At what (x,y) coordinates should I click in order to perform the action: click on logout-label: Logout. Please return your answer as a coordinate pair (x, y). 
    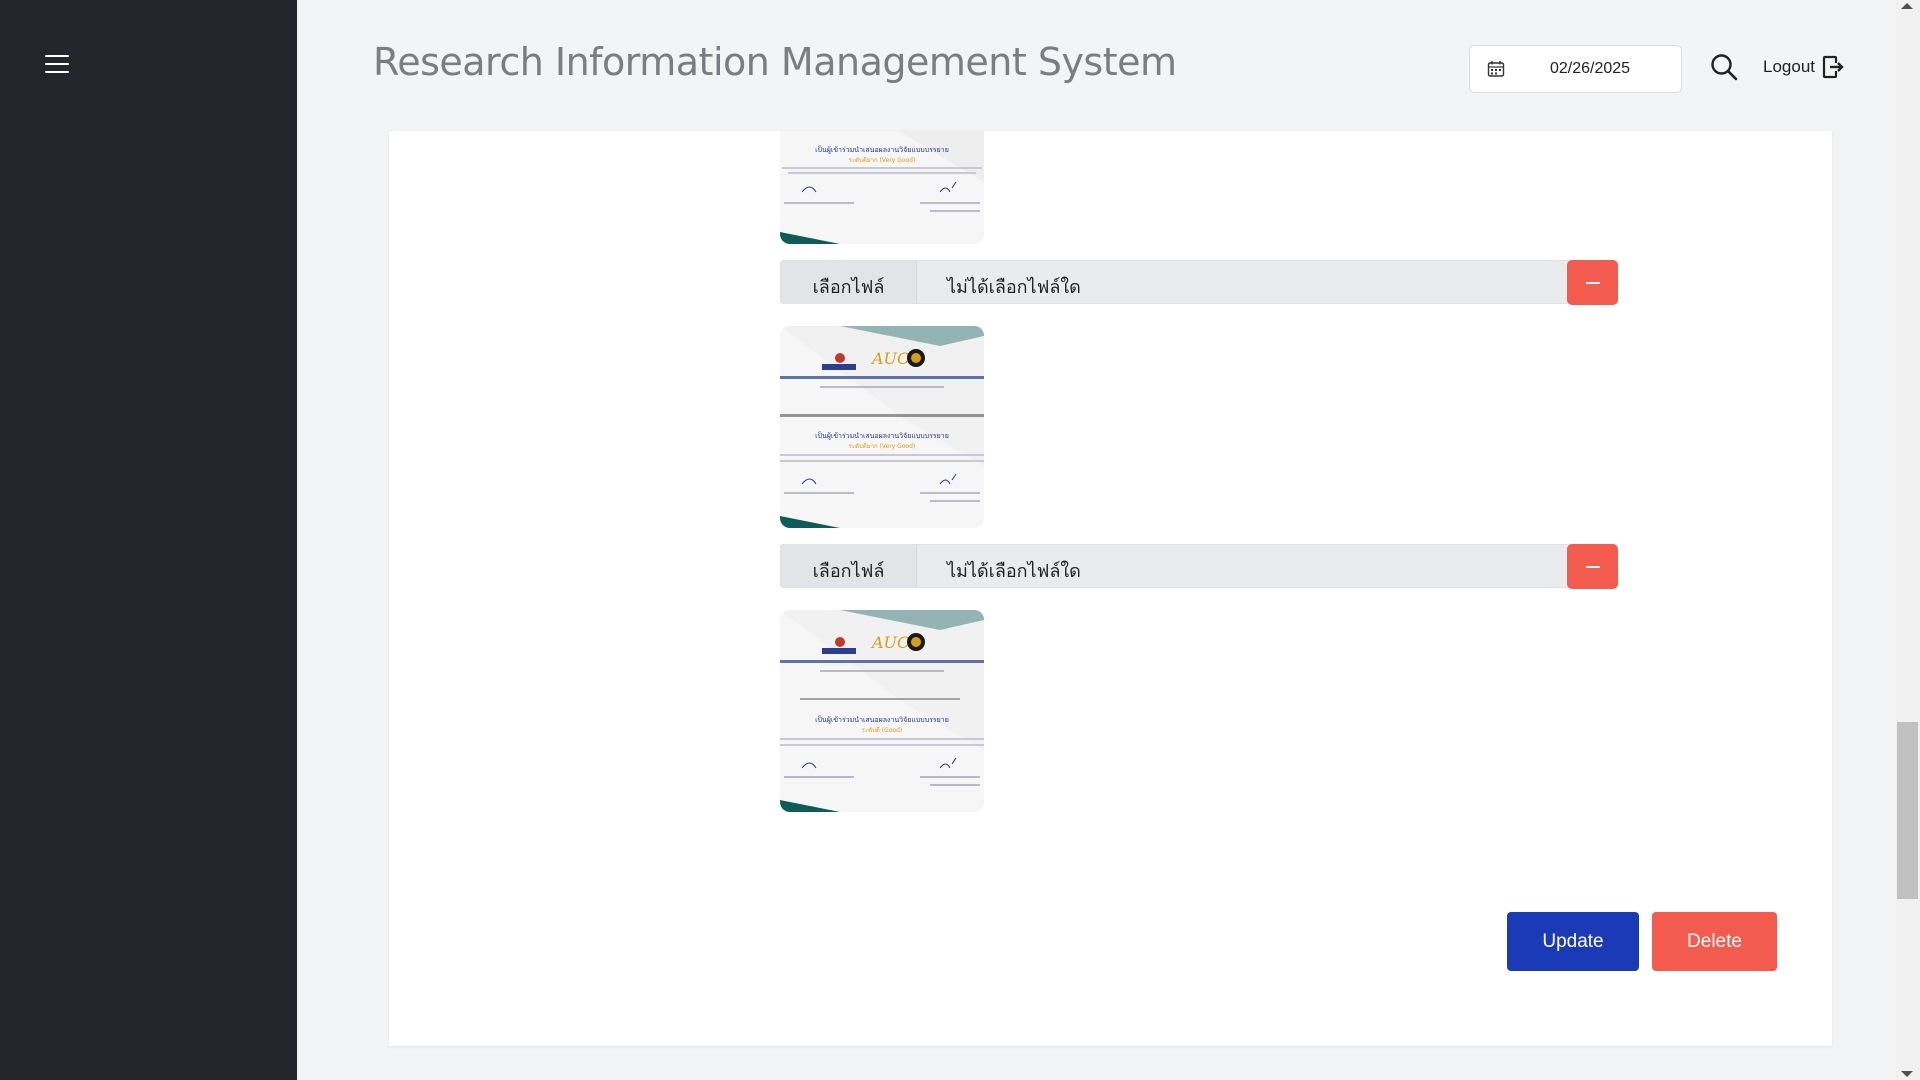
    Looking at the image, I should click on (1789, 66).